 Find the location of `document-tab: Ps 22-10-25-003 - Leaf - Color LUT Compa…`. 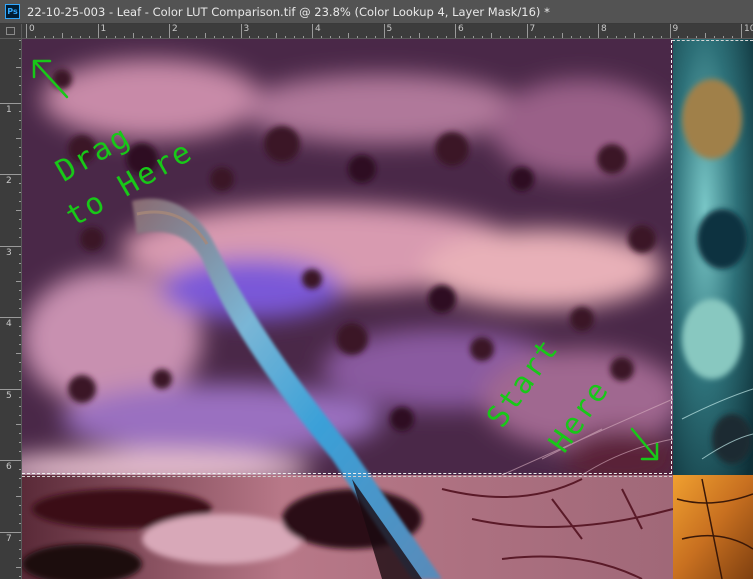

document-tab: Ps 22-10-25-003 - Leaf - Color LUT Compa… is located at coordinates (376, 12).